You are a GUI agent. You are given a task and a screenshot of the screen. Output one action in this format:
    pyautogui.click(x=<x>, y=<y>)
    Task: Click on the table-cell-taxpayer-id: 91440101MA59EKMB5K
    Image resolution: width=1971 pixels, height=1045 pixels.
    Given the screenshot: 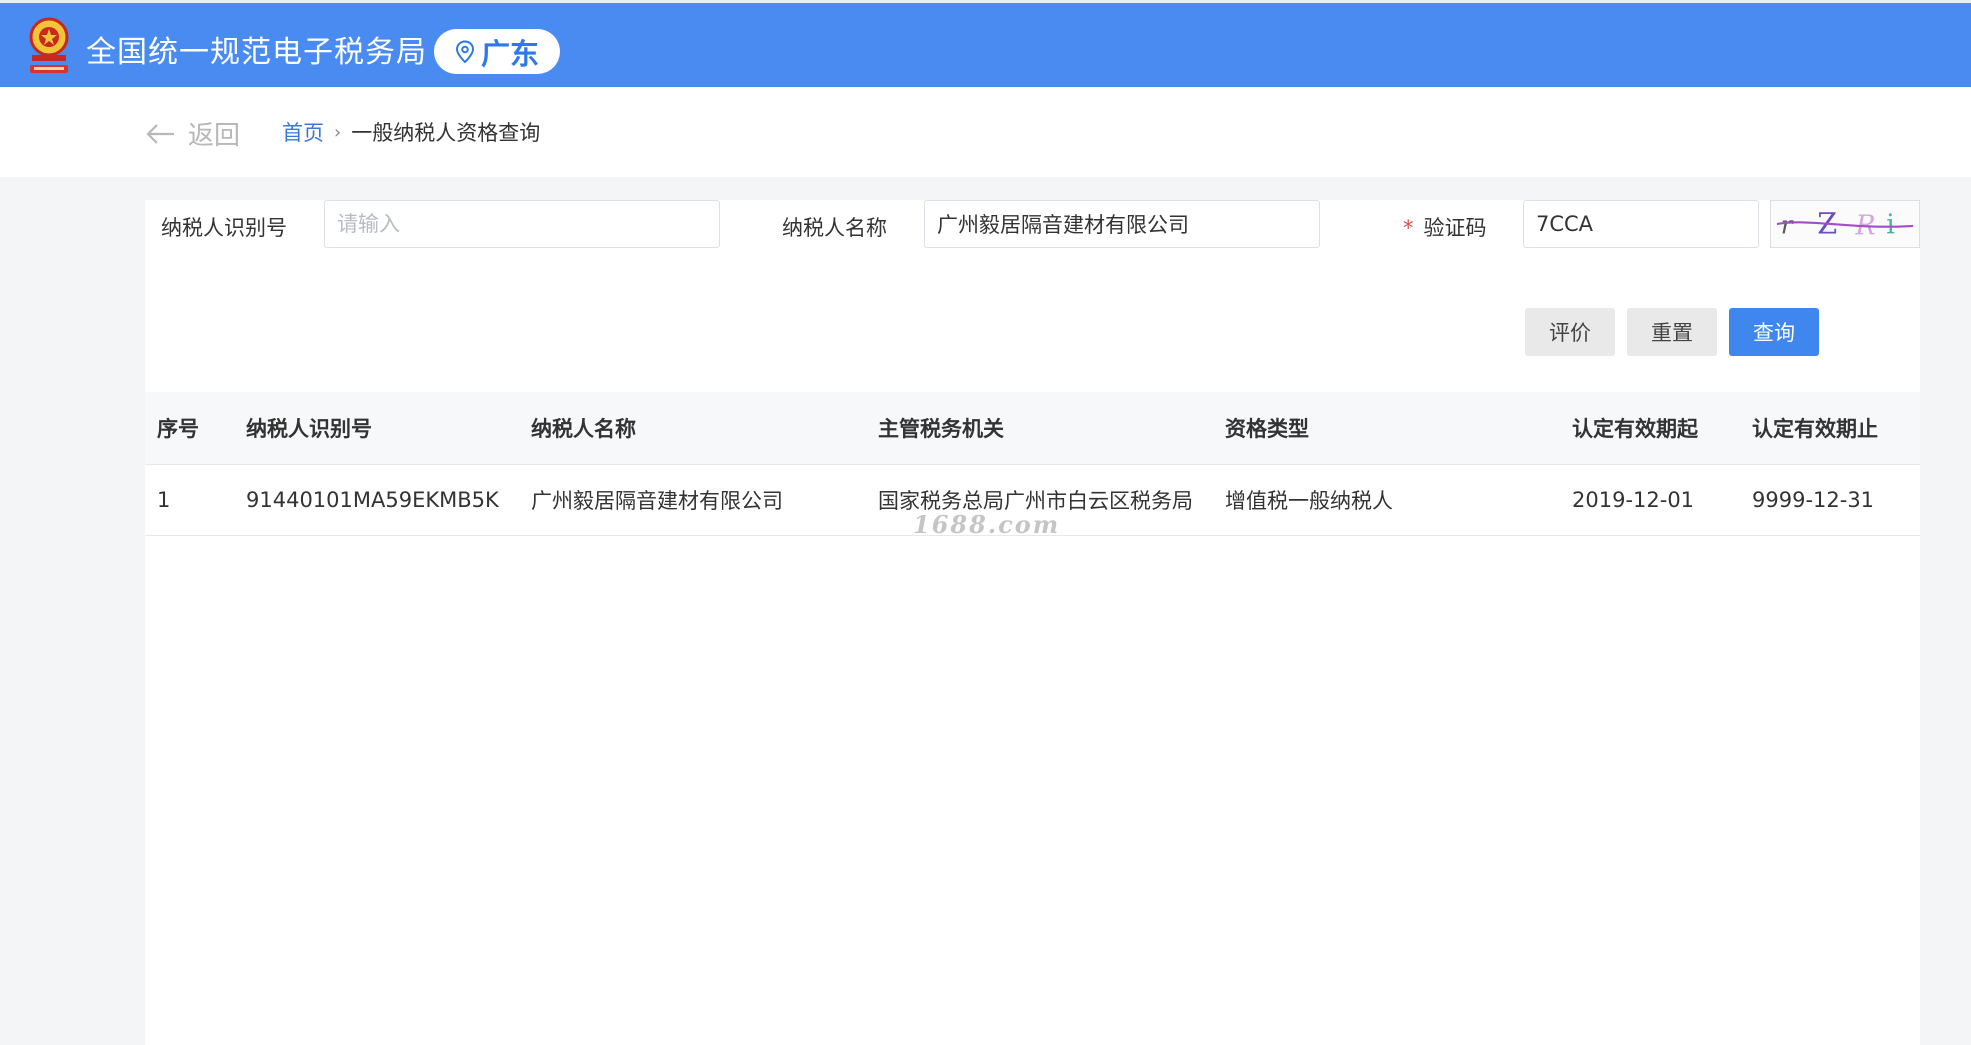 What is the action you would take?
    pyautogui.click(x=372, y=500)
    